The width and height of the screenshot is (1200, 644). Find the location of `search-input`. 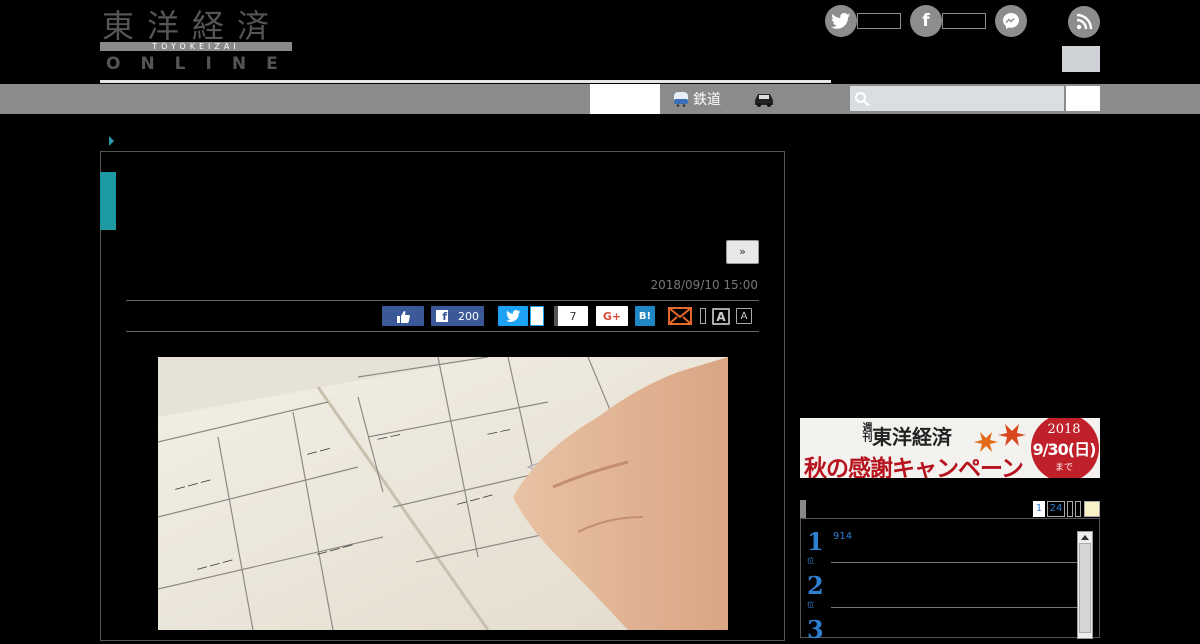

search-input is located at coordinates (957, 98).